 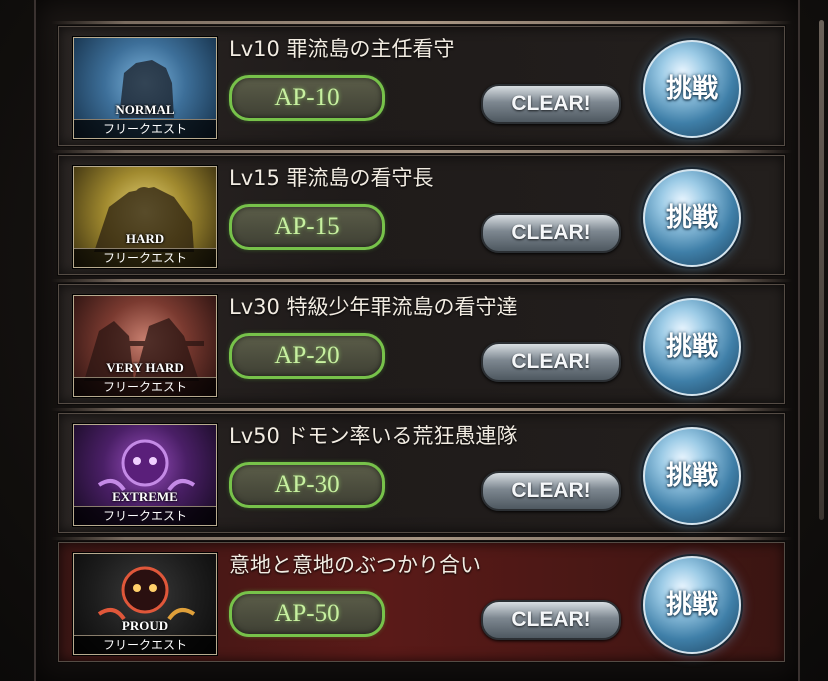 What do you see at coordinates (307, 98) in the screenshot?
I see `ap-cost-badge: AP-10` at bounding box center [307, 98].